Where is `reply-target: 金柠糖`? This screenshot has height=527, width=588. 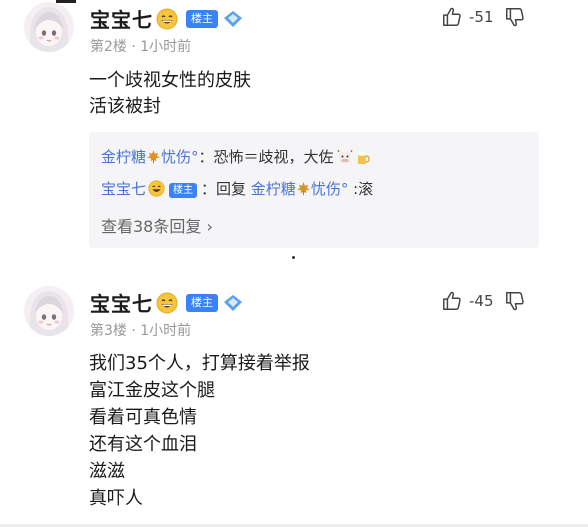 reply-target: 金柠糖 is located at coordinates (273, 189).